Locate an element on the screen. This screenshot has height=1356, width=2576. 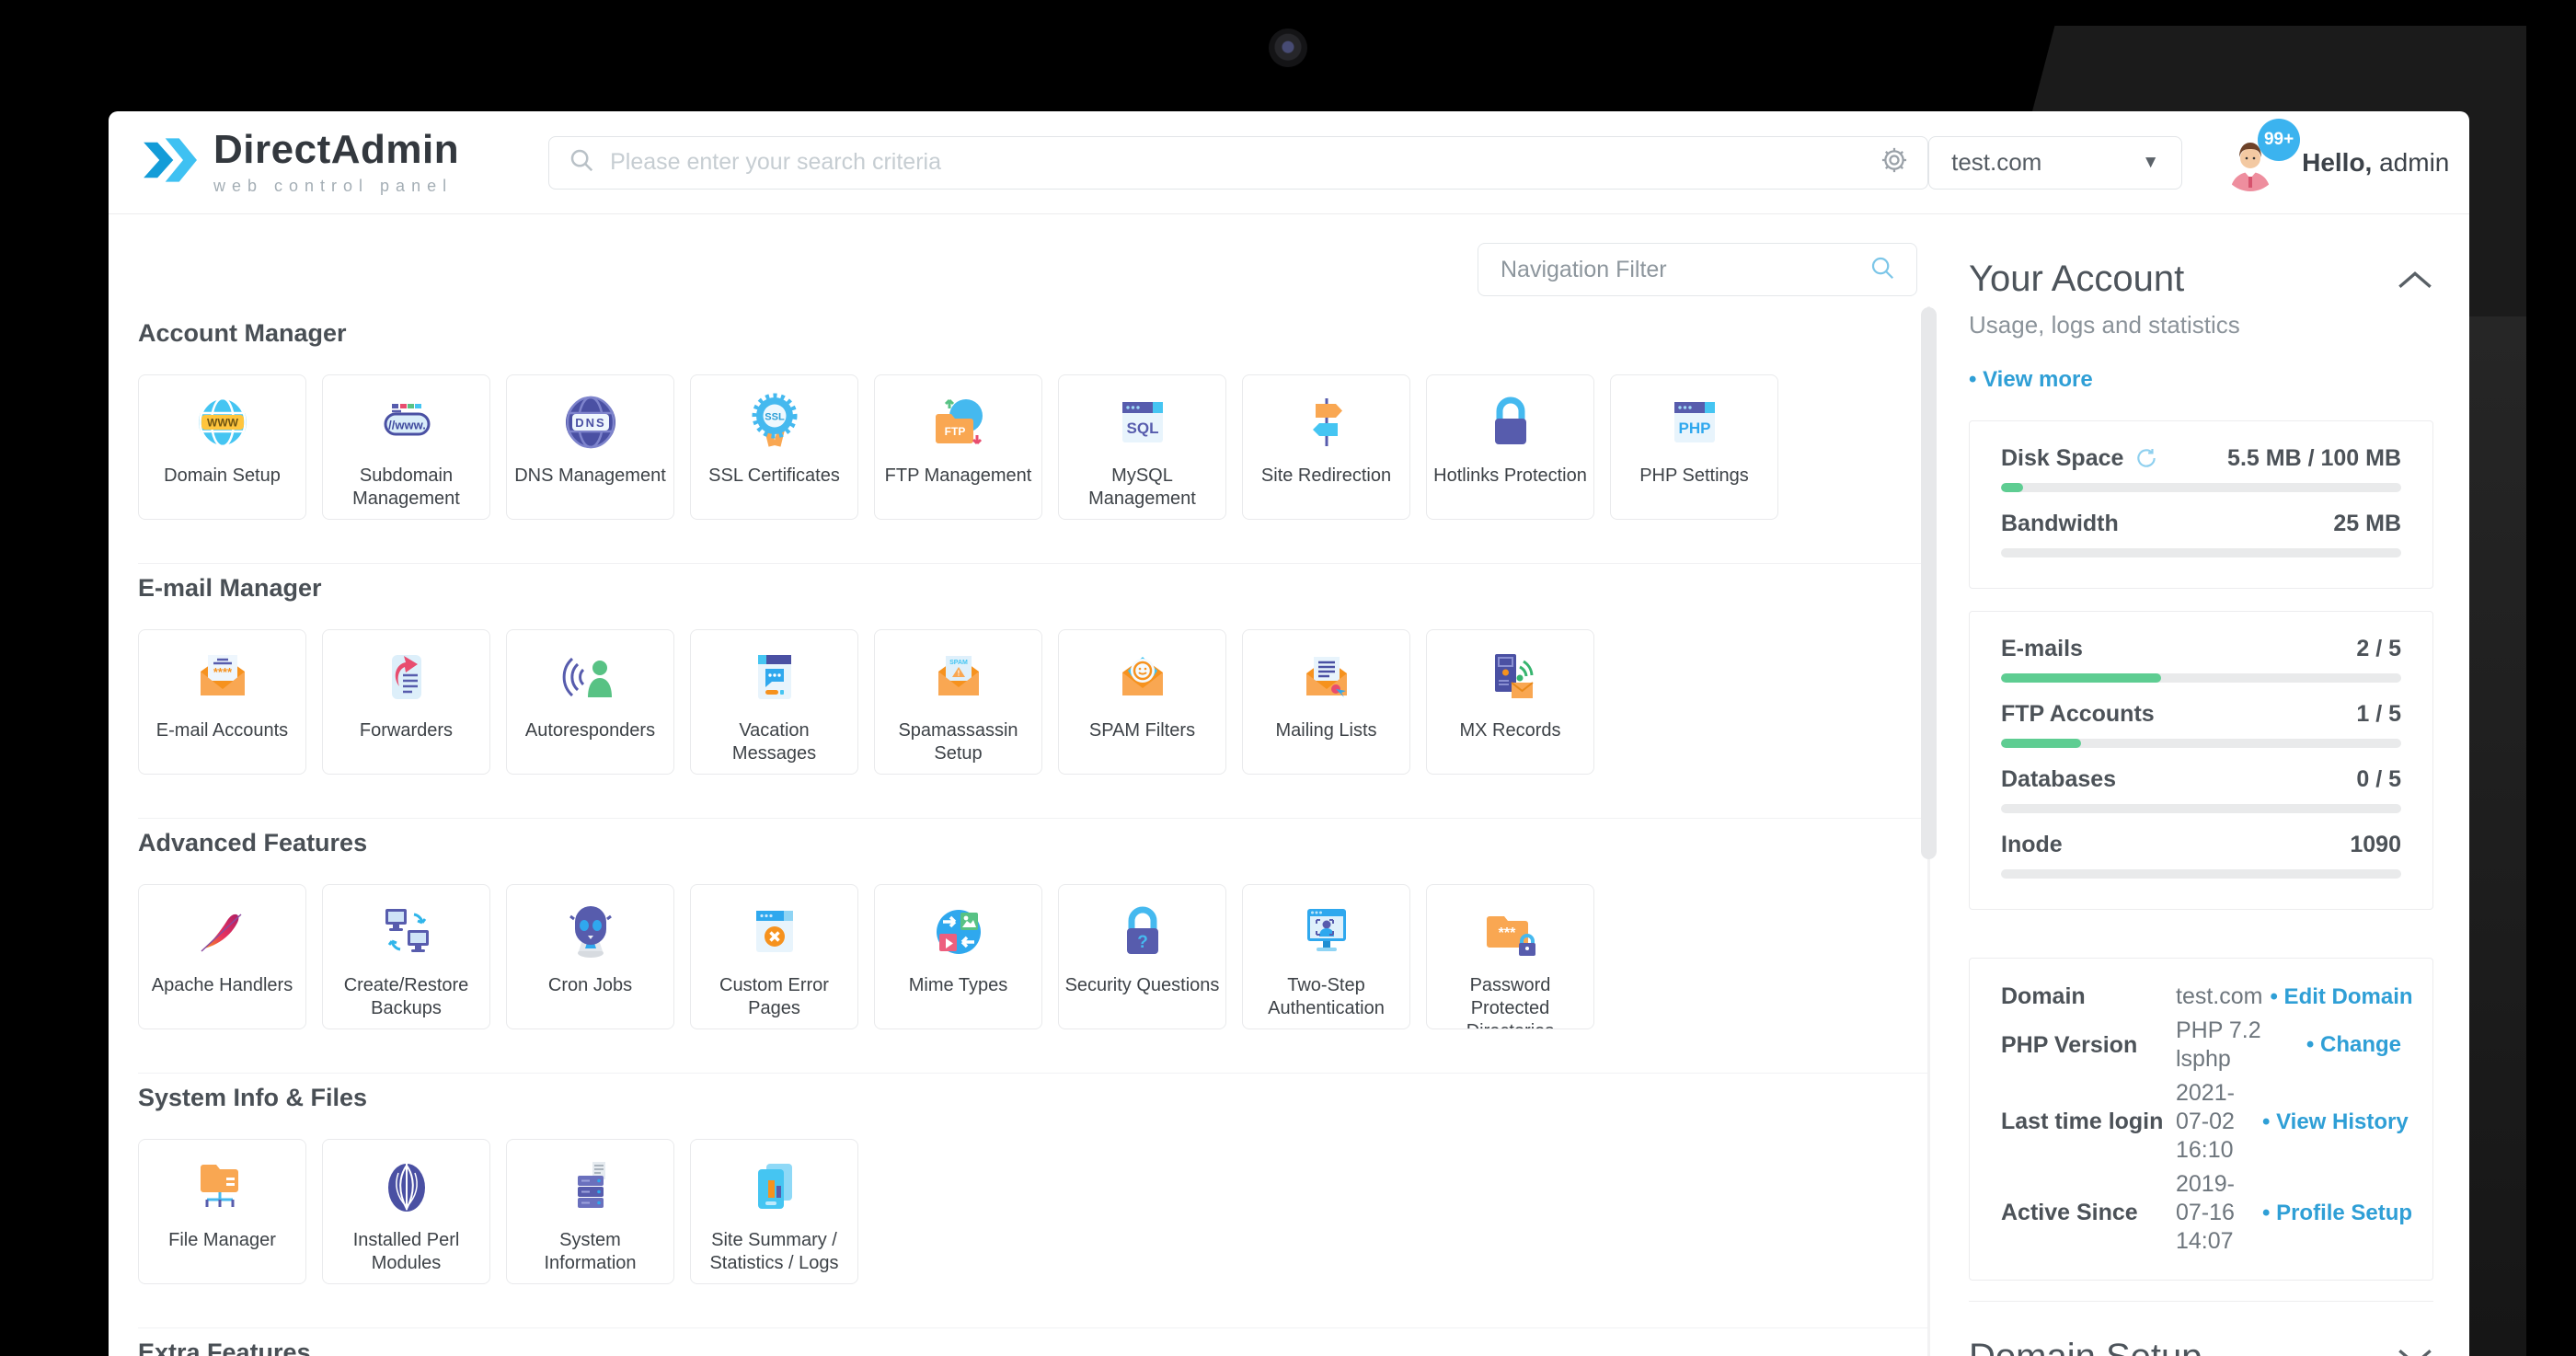
global-search-input is located at coordinates (1244, 162).